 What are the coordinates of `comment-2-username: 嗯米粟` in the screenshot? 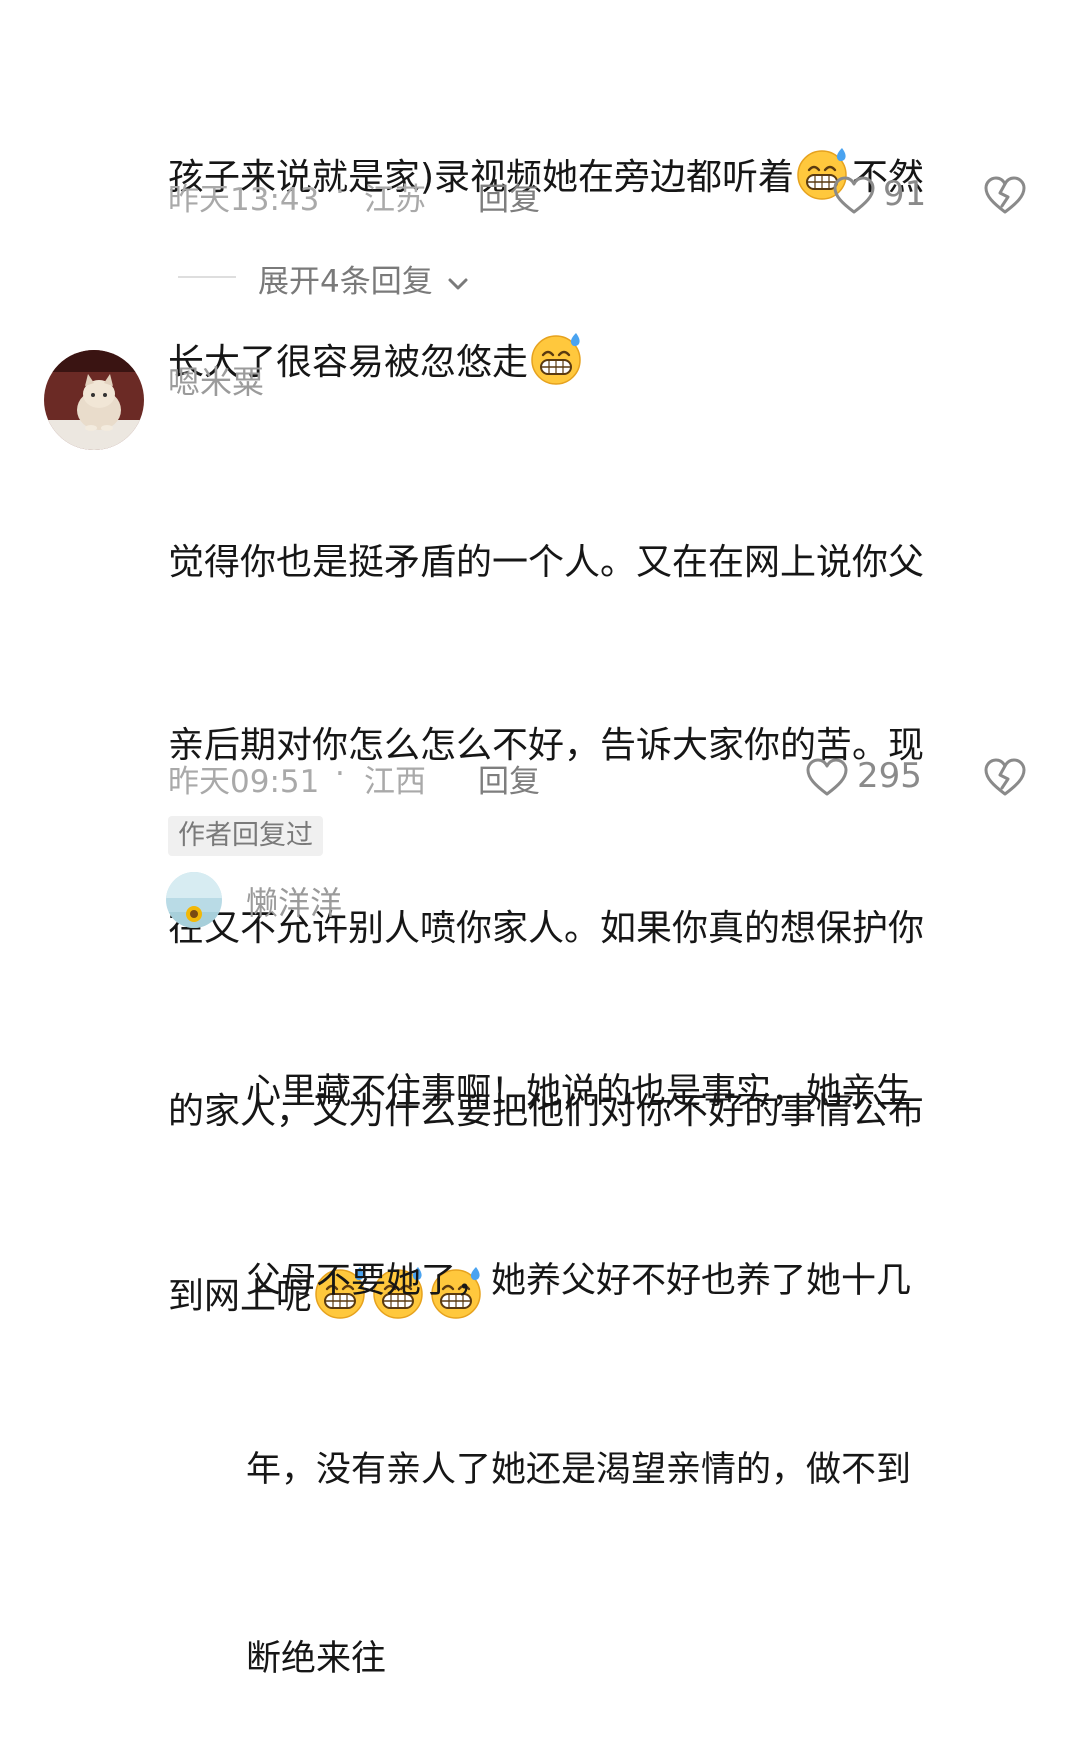 It's located at (216, 380).